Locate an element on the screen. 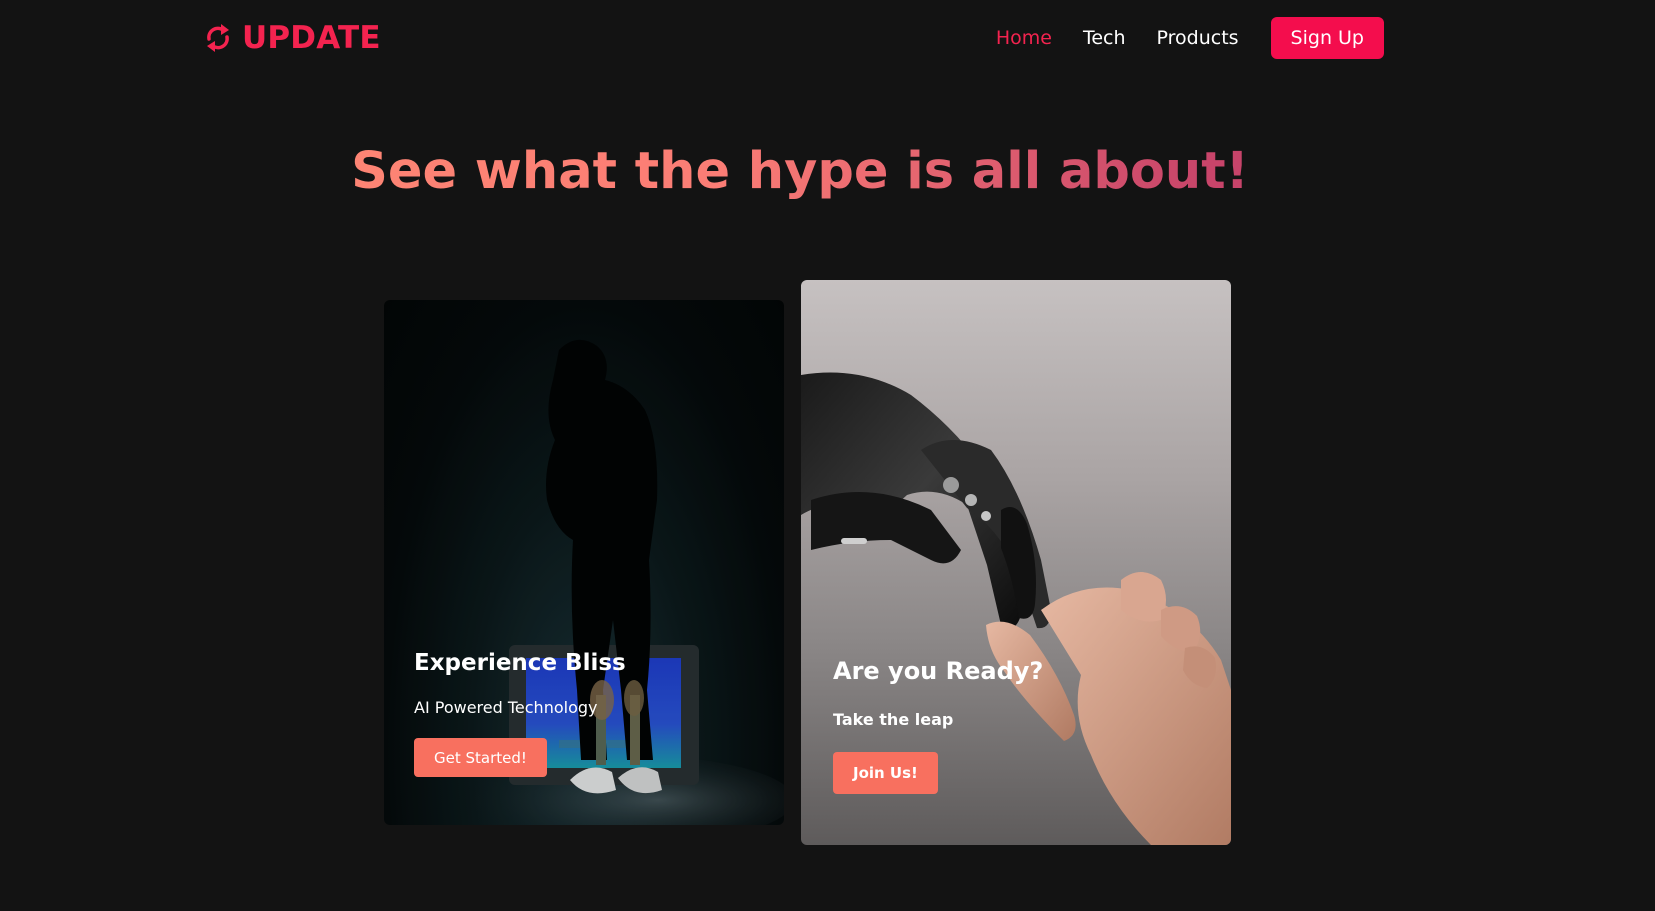 This screenshot has height=911, width=1655. nav-links: Home Tech Products Sign Up is located at coordinates (1190, 38).